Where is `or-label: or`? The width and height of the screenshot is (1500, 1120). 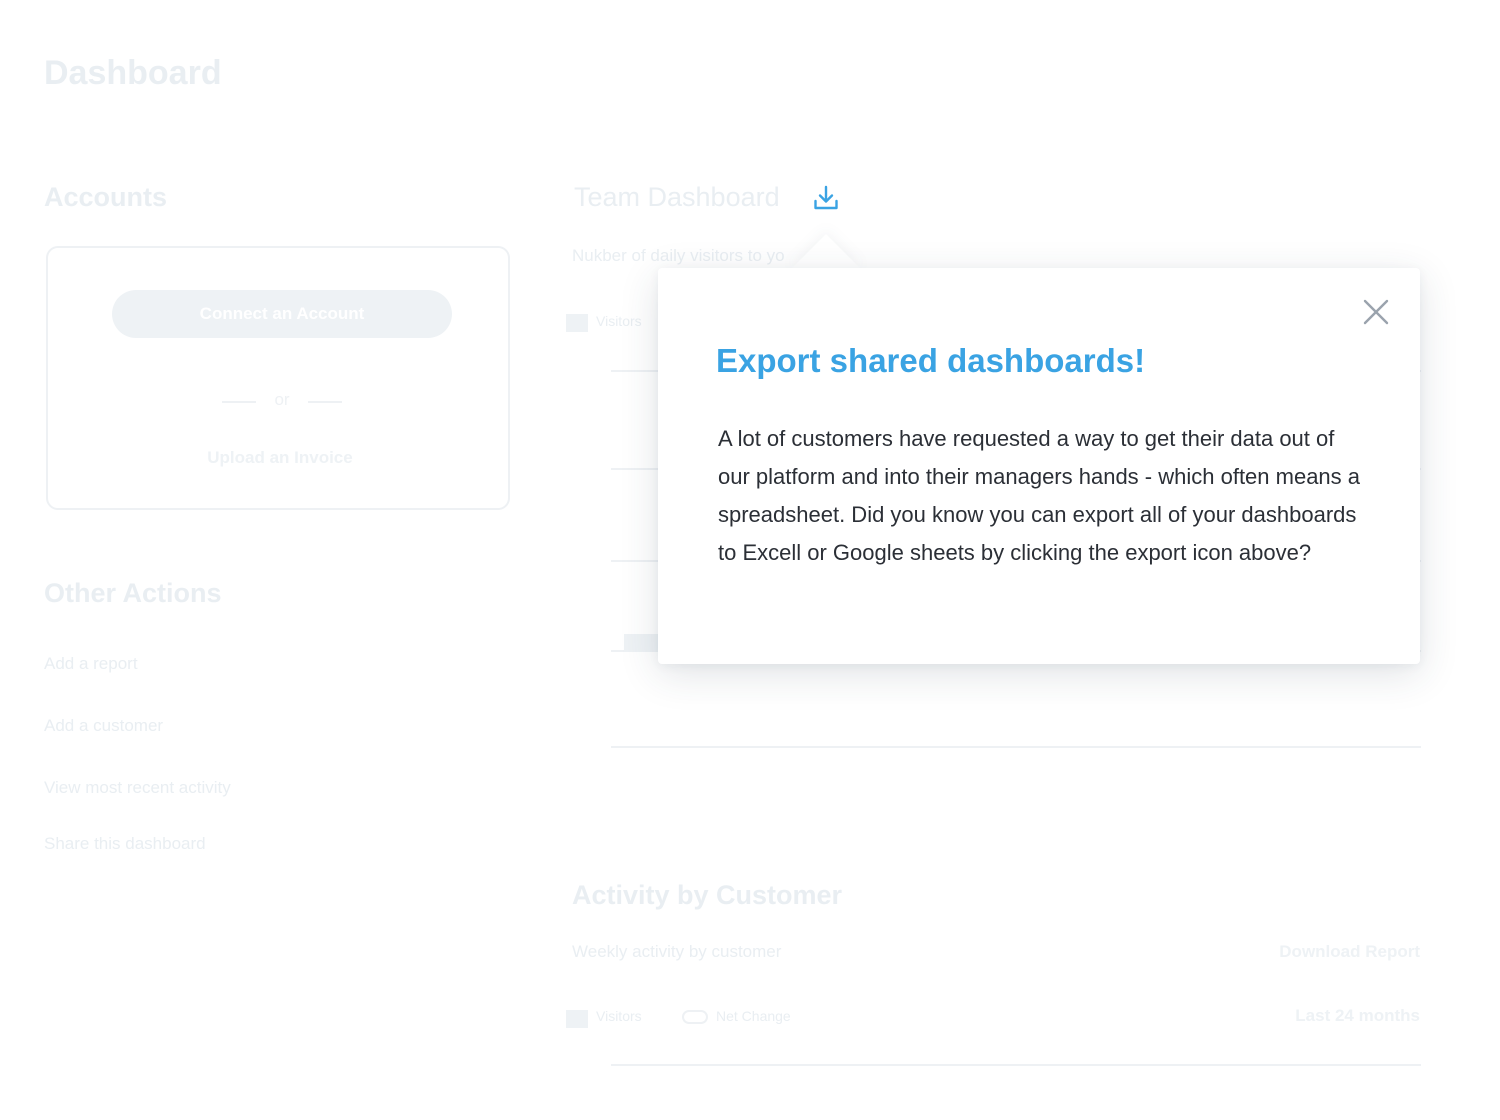
or-label: or is located at coordinates (282, 399).